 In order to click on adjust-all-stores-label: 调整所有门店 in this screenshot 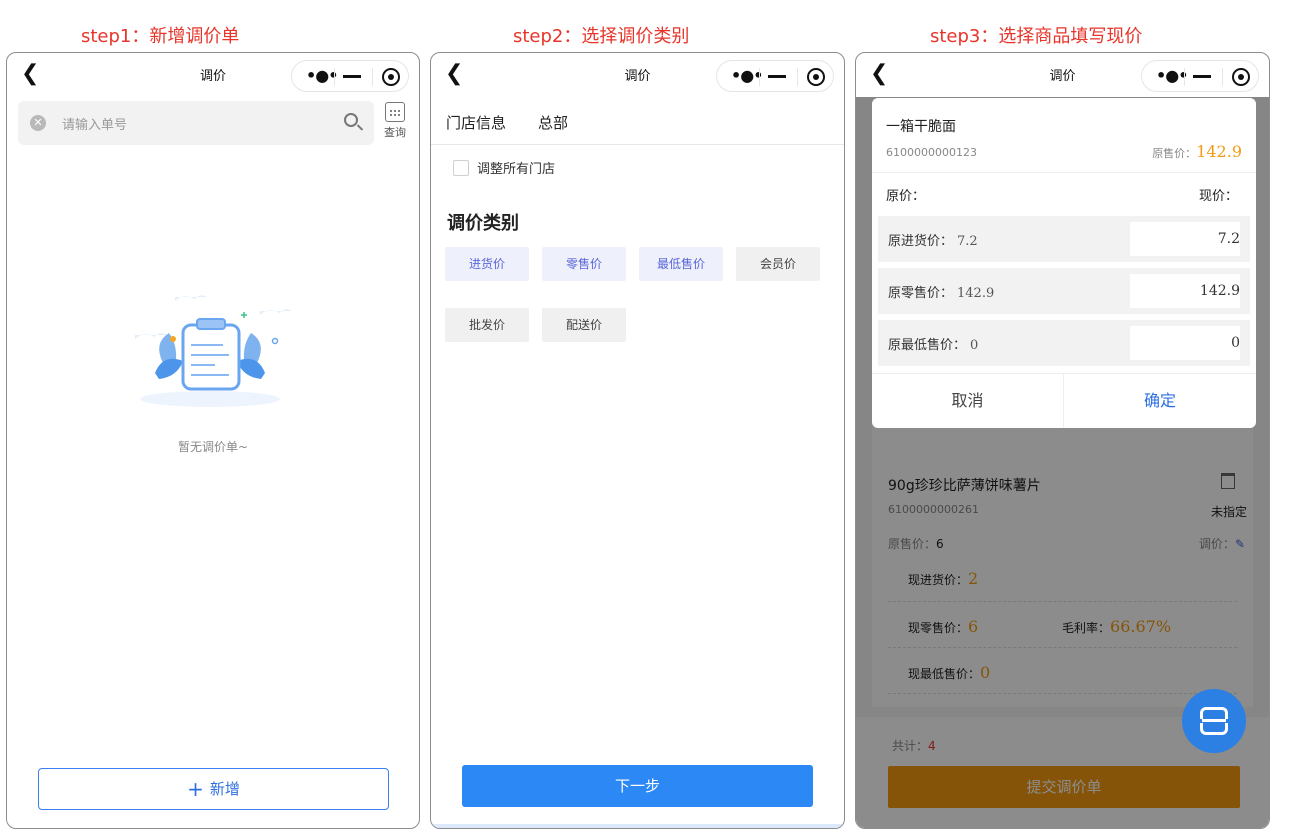, I will do `click(516, 169)`.